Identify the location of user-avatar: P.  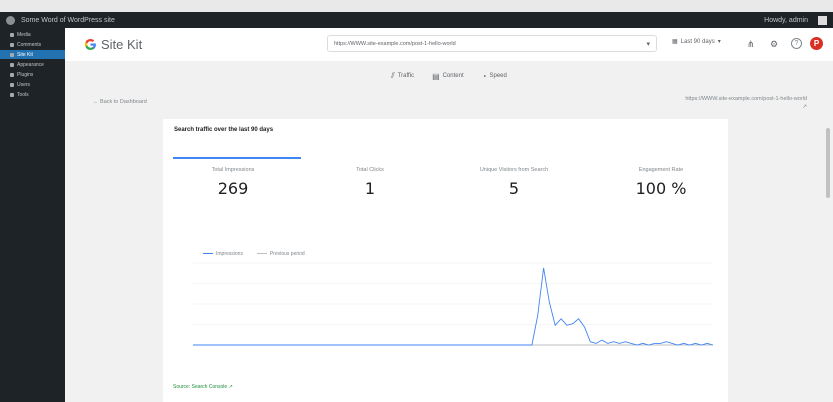
(816, 43).